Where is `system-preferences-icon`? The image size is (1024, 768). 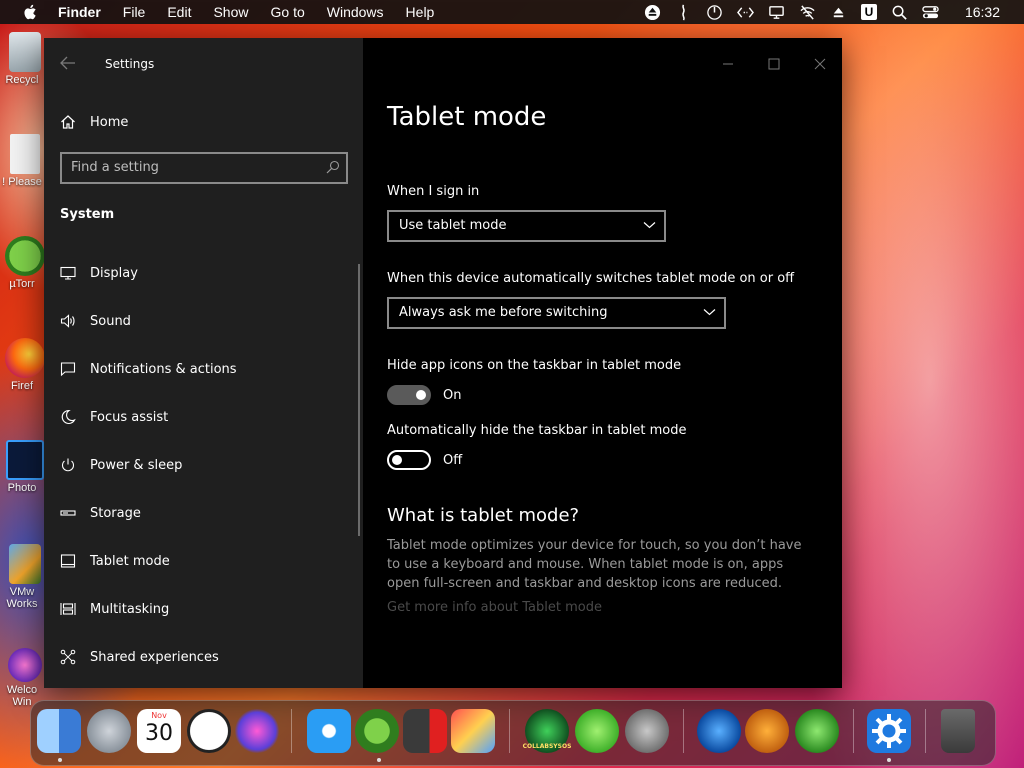
system-preferences-icon is located at coordinates (889, 731).